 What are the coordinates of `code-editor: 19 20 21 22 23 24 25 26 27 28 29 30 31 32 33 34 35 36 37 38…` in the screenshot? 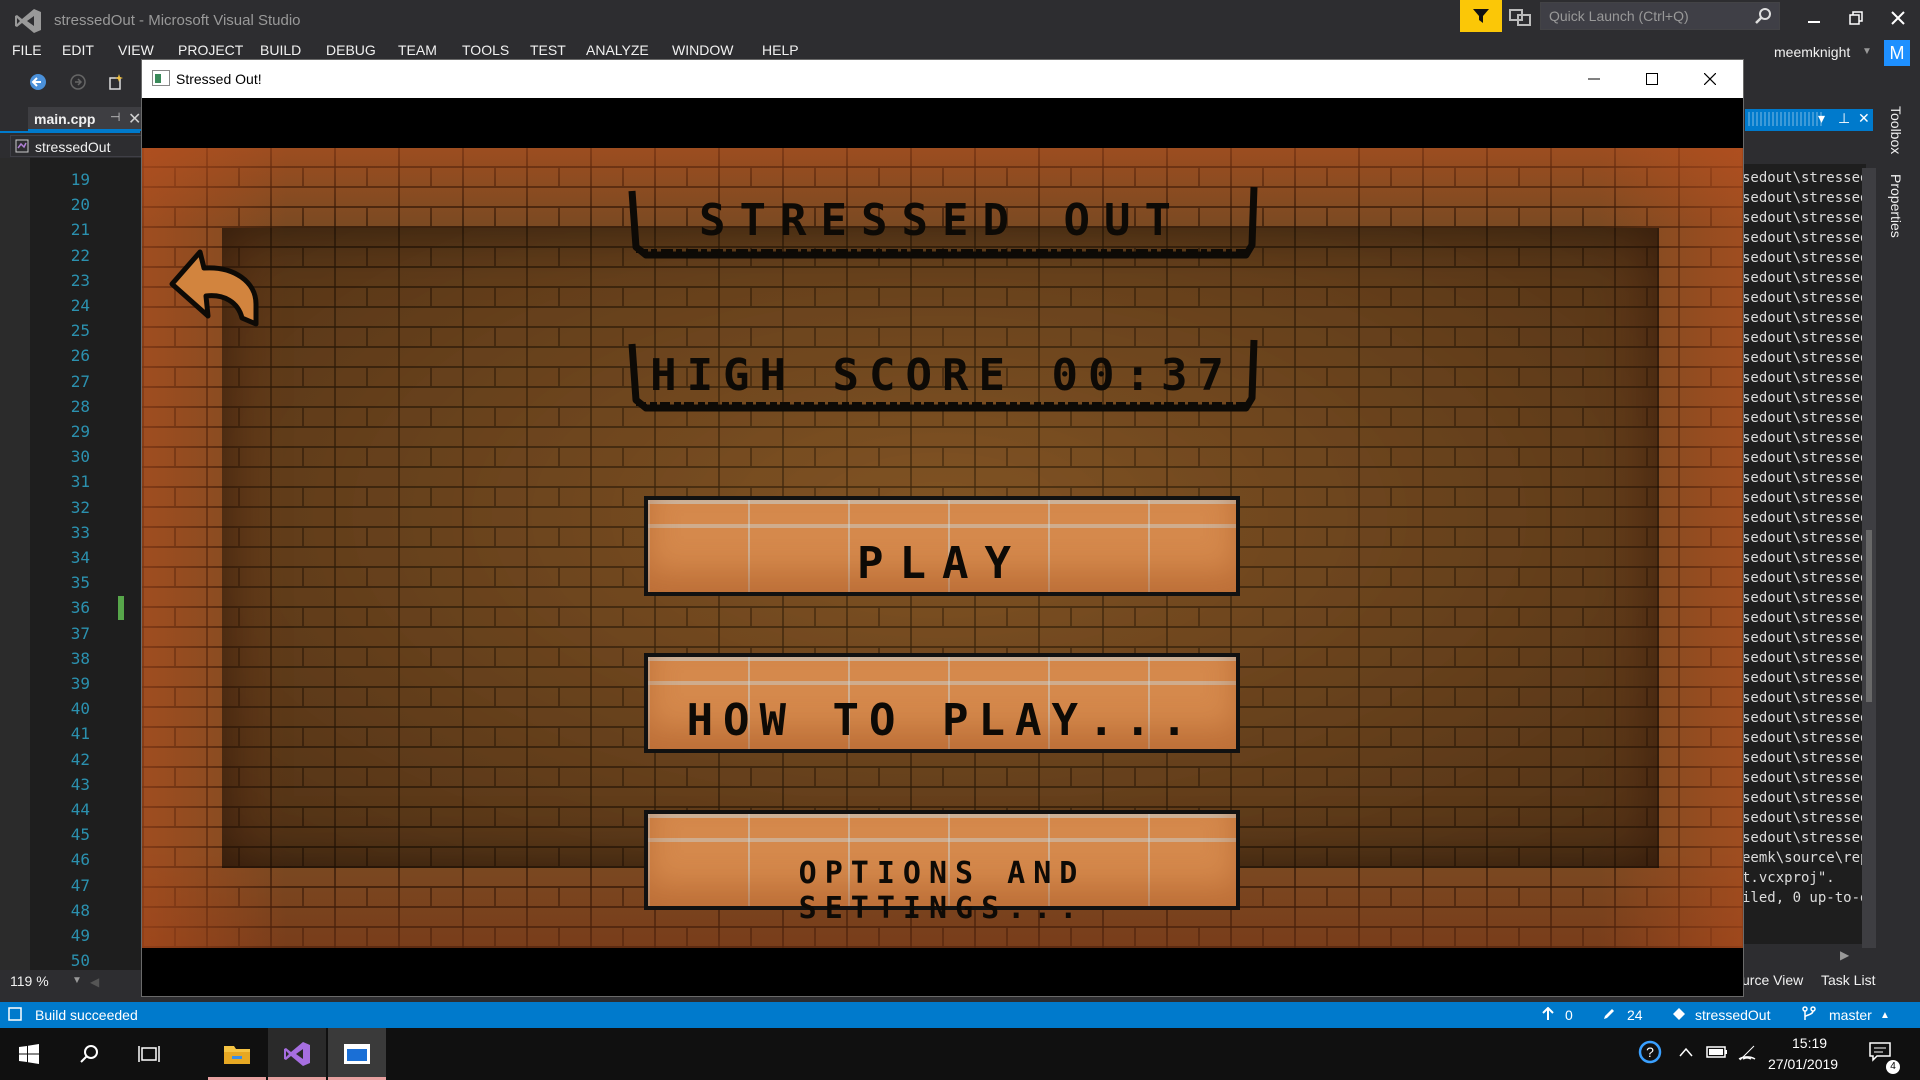 It's located at (71, 568).